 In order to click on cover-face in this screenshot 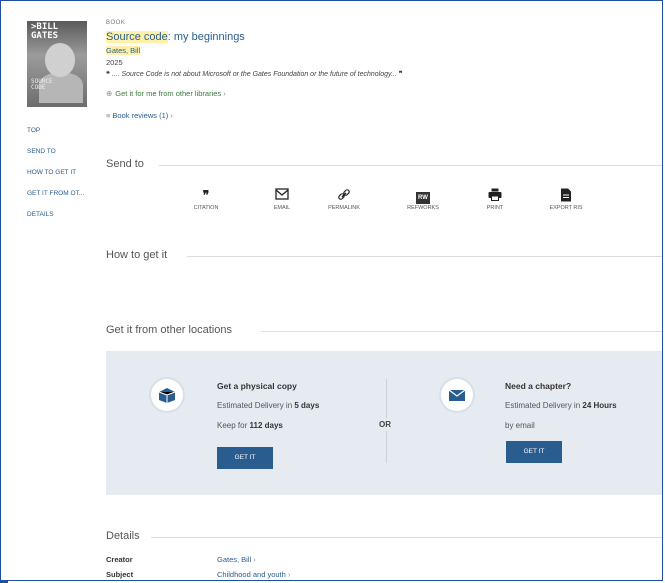, I will do `click(60, 60)`.